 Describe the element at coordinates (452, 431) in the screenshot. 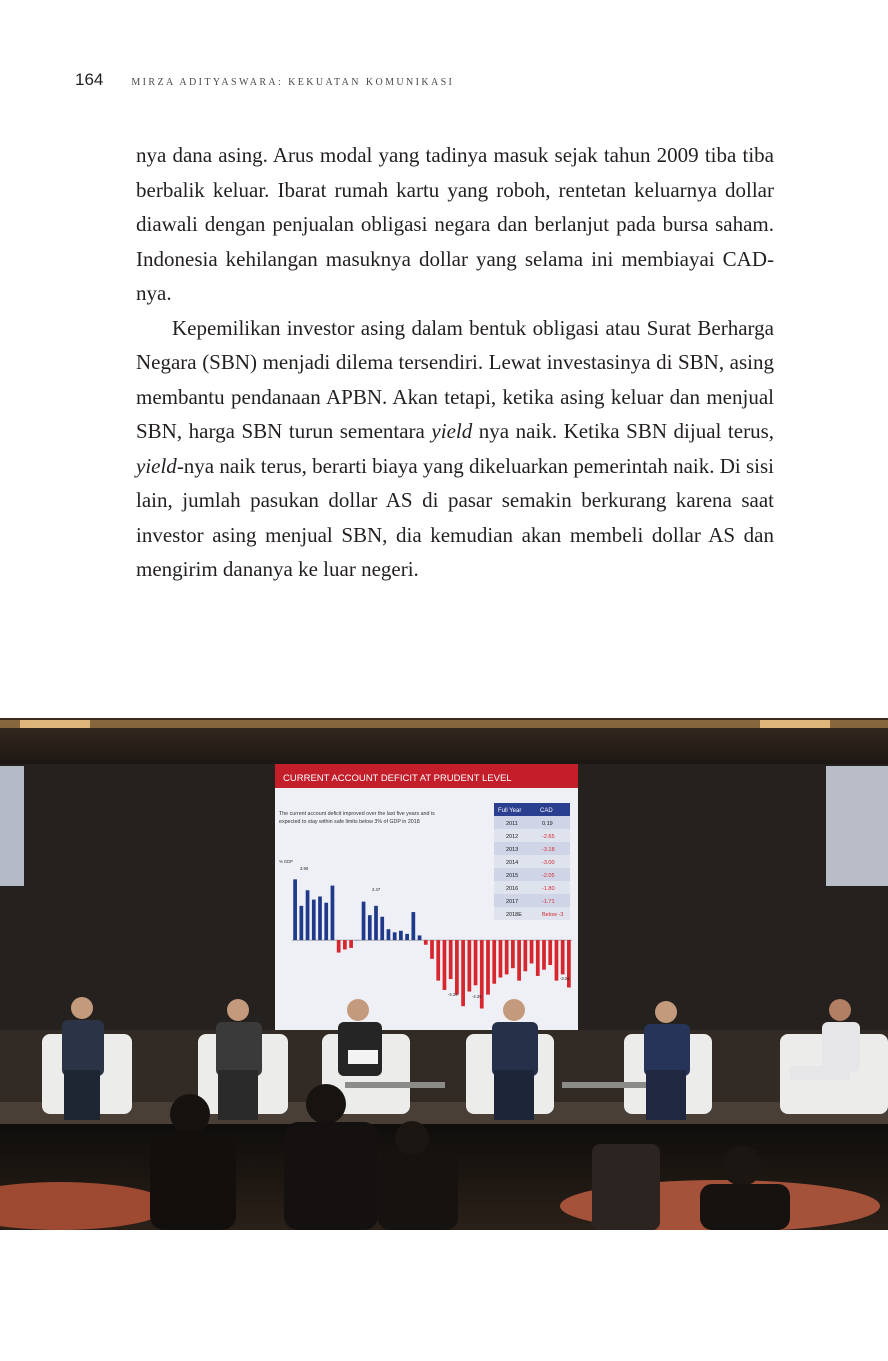

I see `paragraph-2-yield-1: yield` at that location.